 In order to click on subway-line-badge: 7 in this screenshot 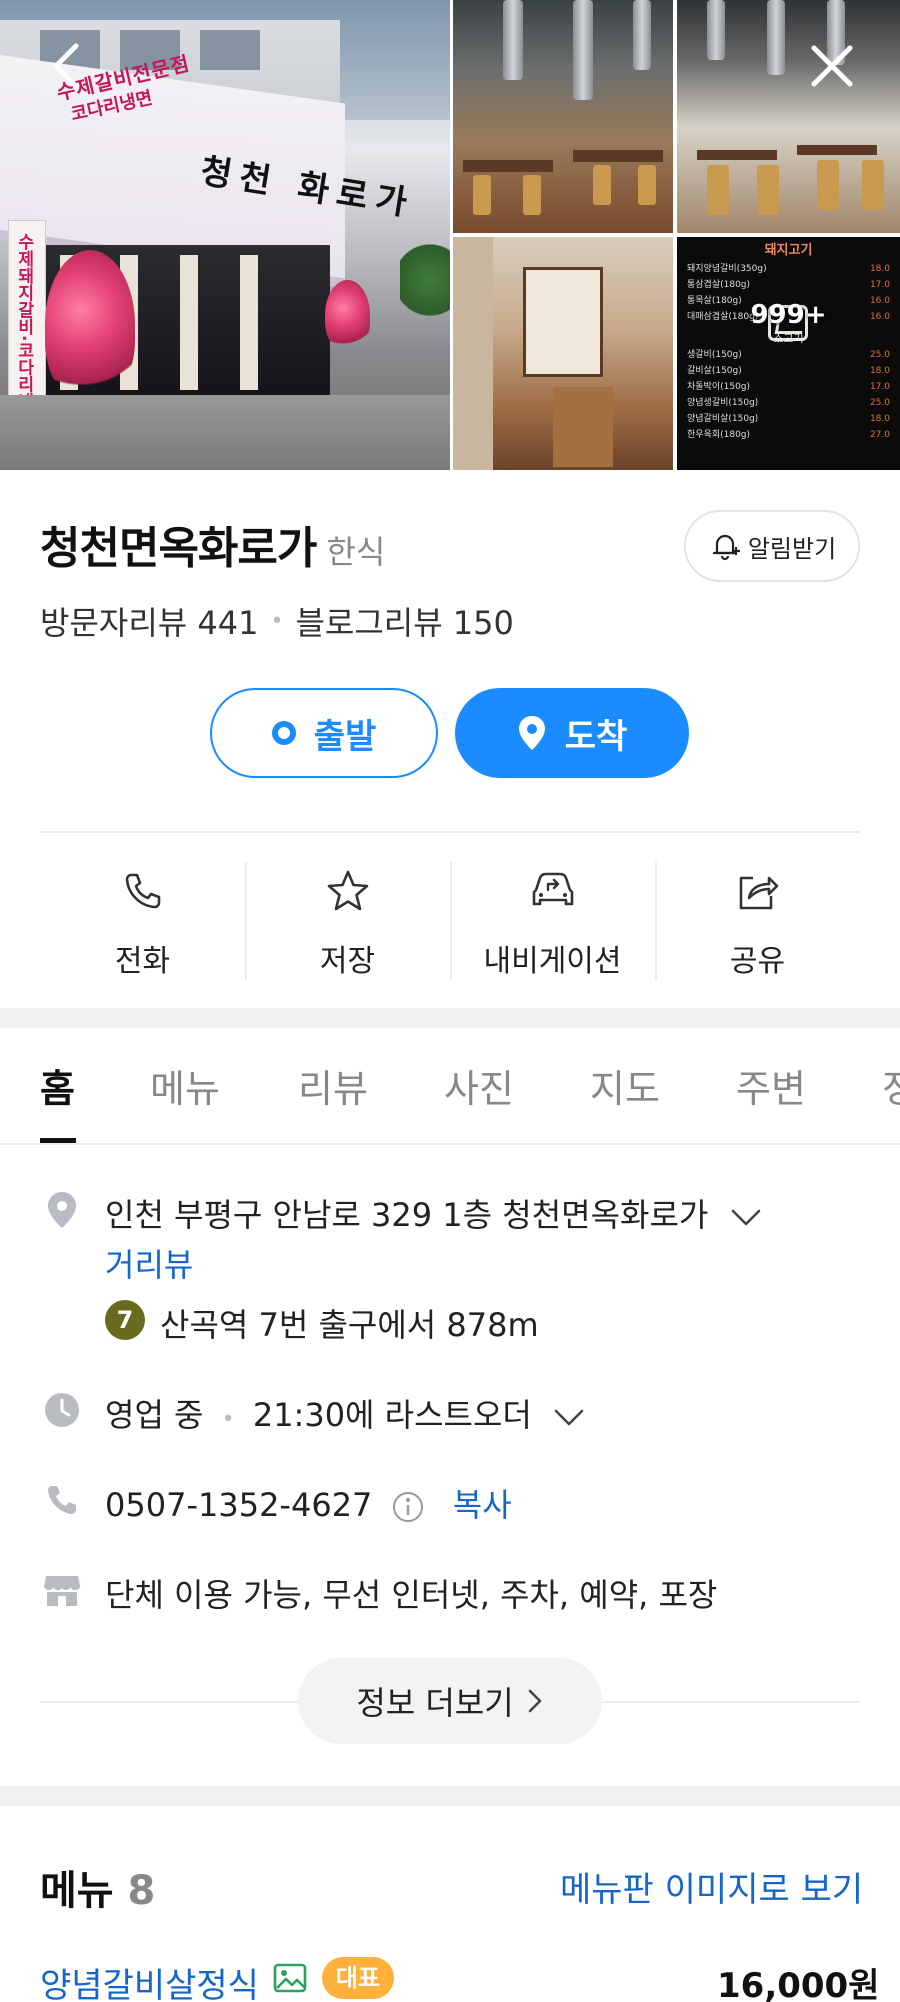, I will do `click(125, 1320)`.